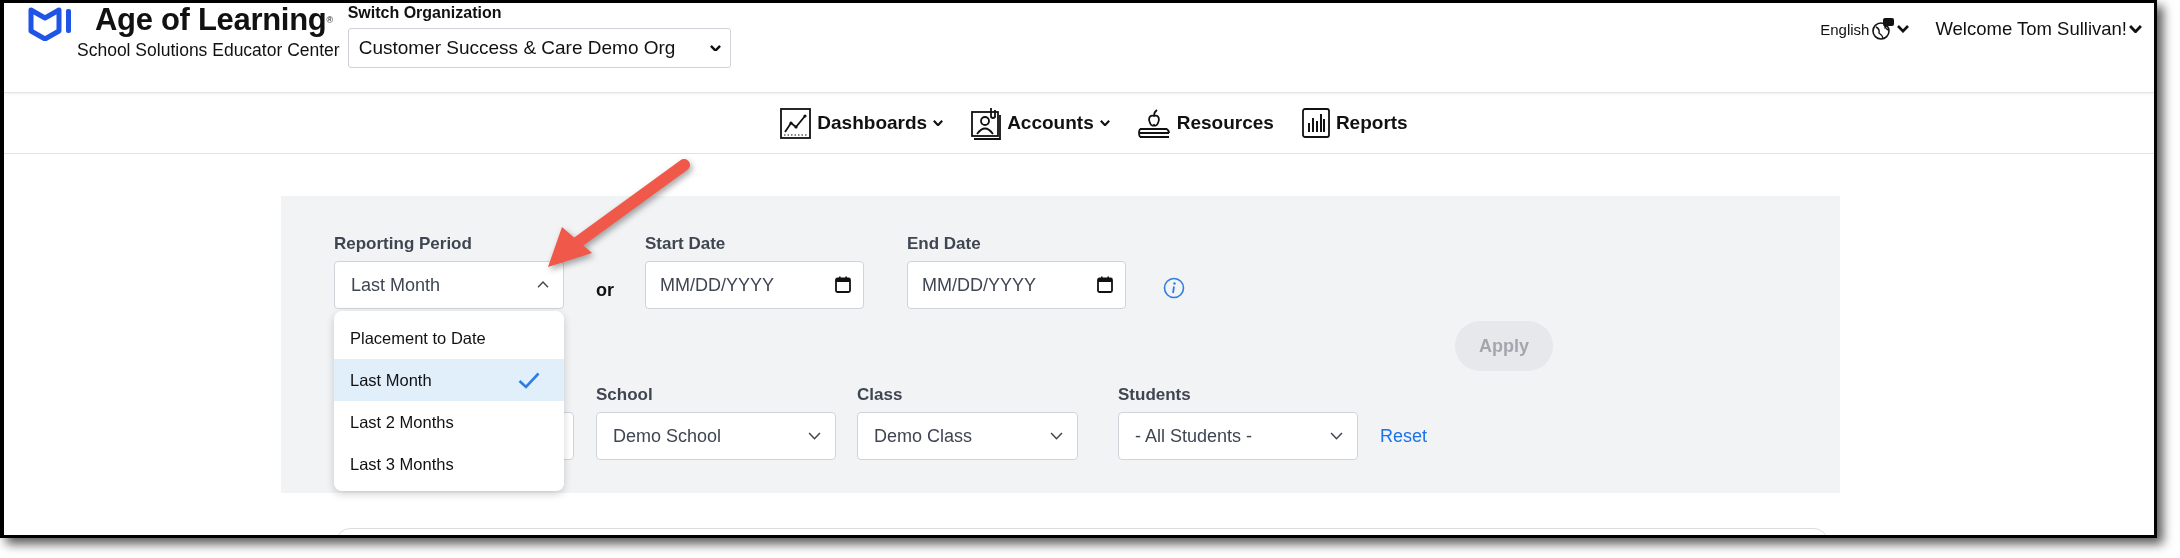 The width and height of the screenshot is (2180, 558). Describe the element at coordinates (686, 244) in the screenshot. I see `field-label: Start Date` at that location.